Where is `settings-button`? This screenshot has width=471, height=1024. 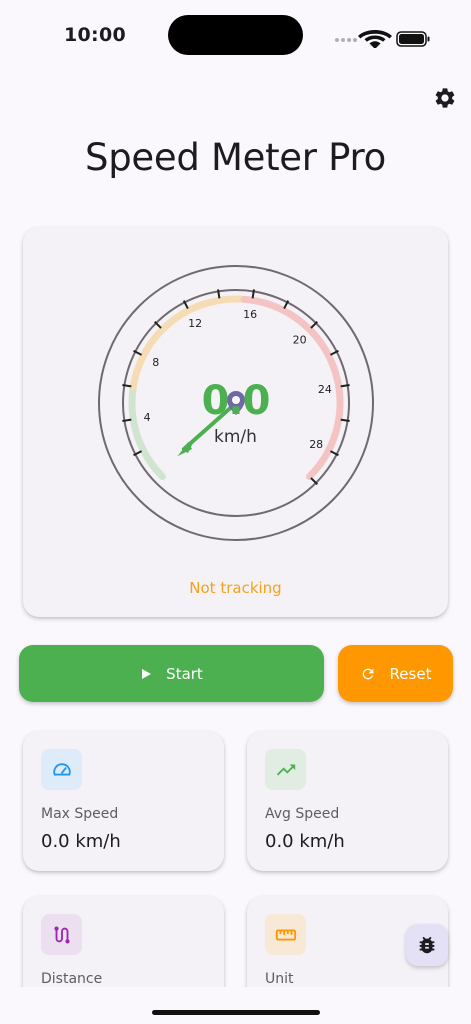
settings-button is located at coordinates (445, 98).